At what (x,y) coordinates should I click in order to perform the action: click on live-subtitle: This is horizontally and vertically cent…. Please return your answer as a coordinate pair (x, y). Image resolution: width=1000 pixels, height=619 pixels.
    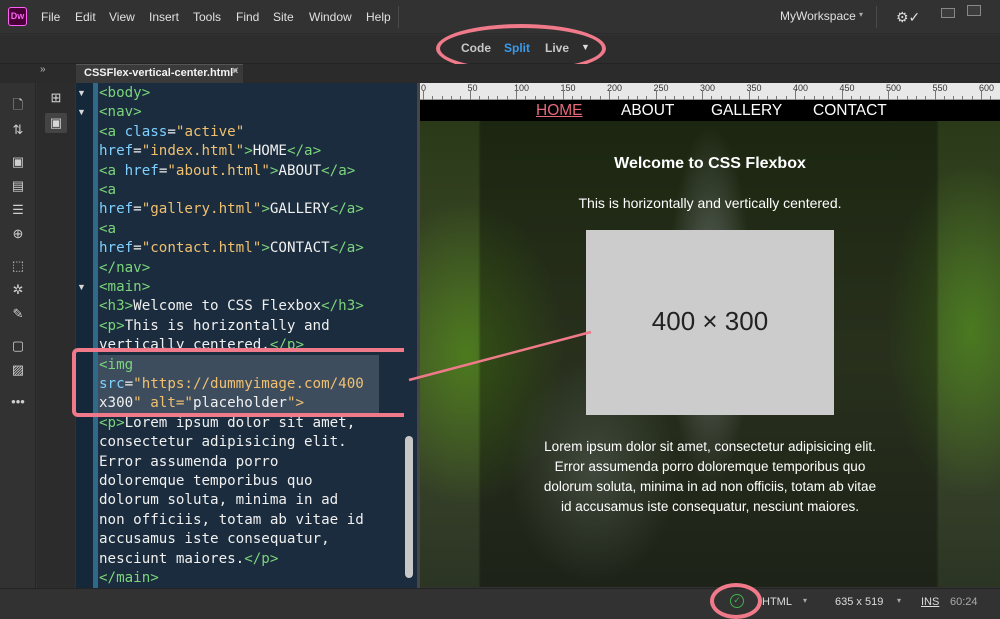
    Looking at the image, I should click on (710, 203).